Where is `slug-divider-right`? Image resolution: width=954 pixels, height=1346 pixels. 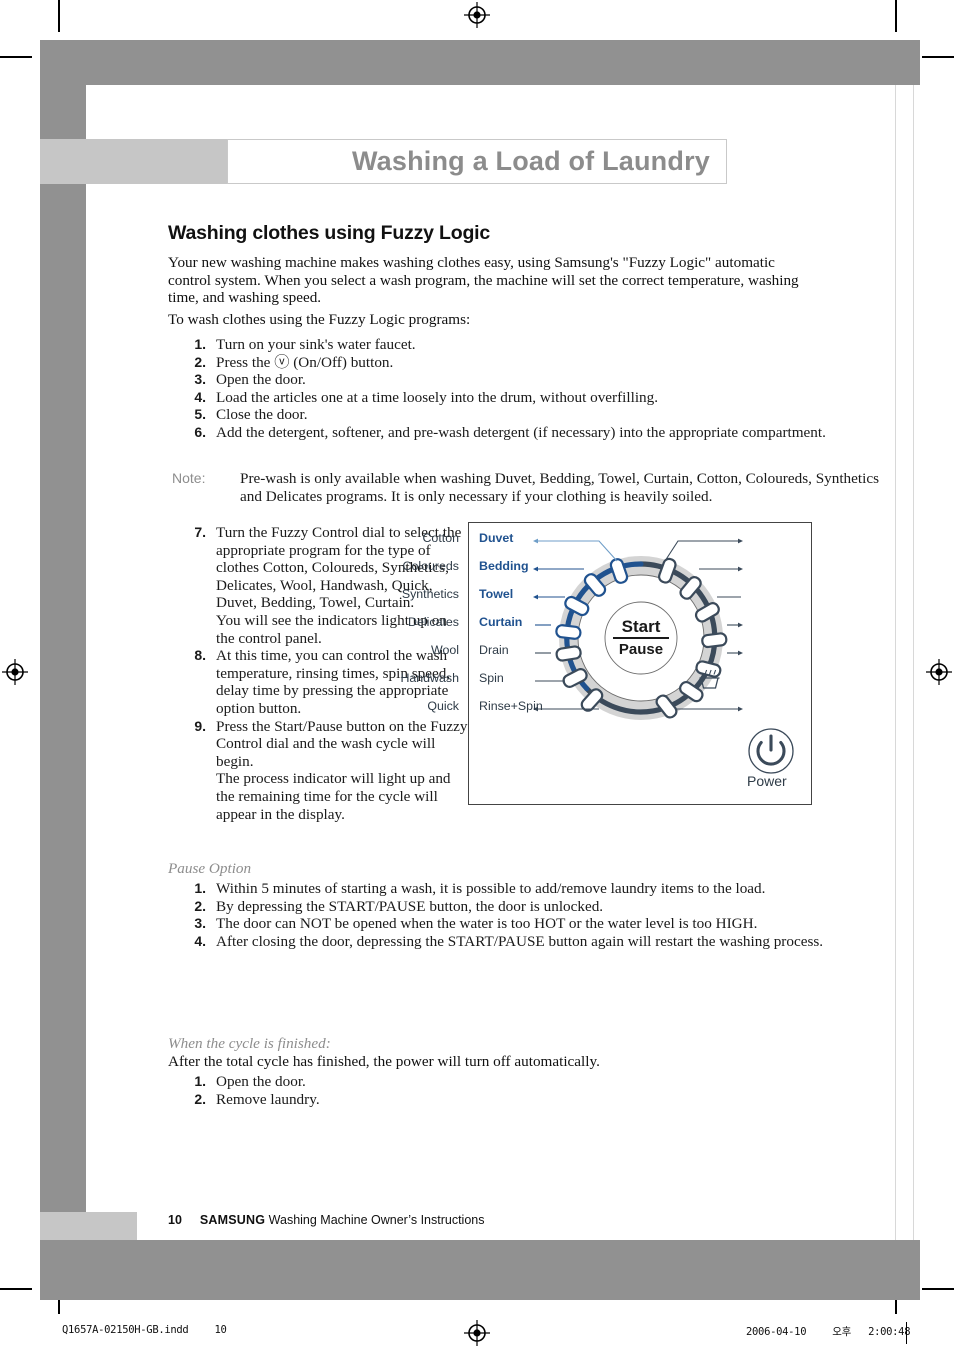
slug-divider-right is located at coordinates (906, 1333).